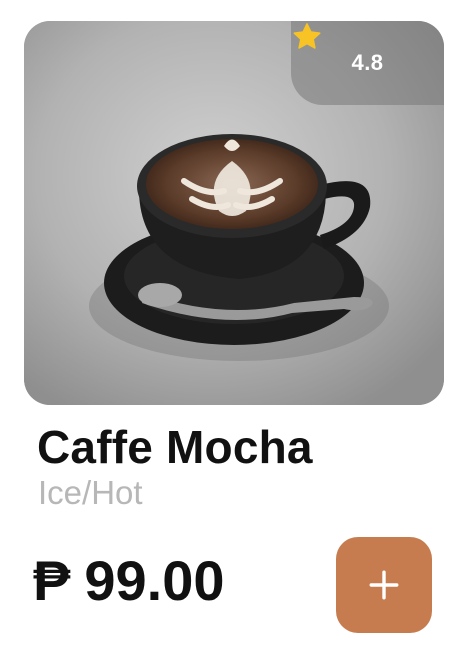  Describe the element at coordinates (154, 580) in the screenshot. I see `price-value: 99.00` at that location.